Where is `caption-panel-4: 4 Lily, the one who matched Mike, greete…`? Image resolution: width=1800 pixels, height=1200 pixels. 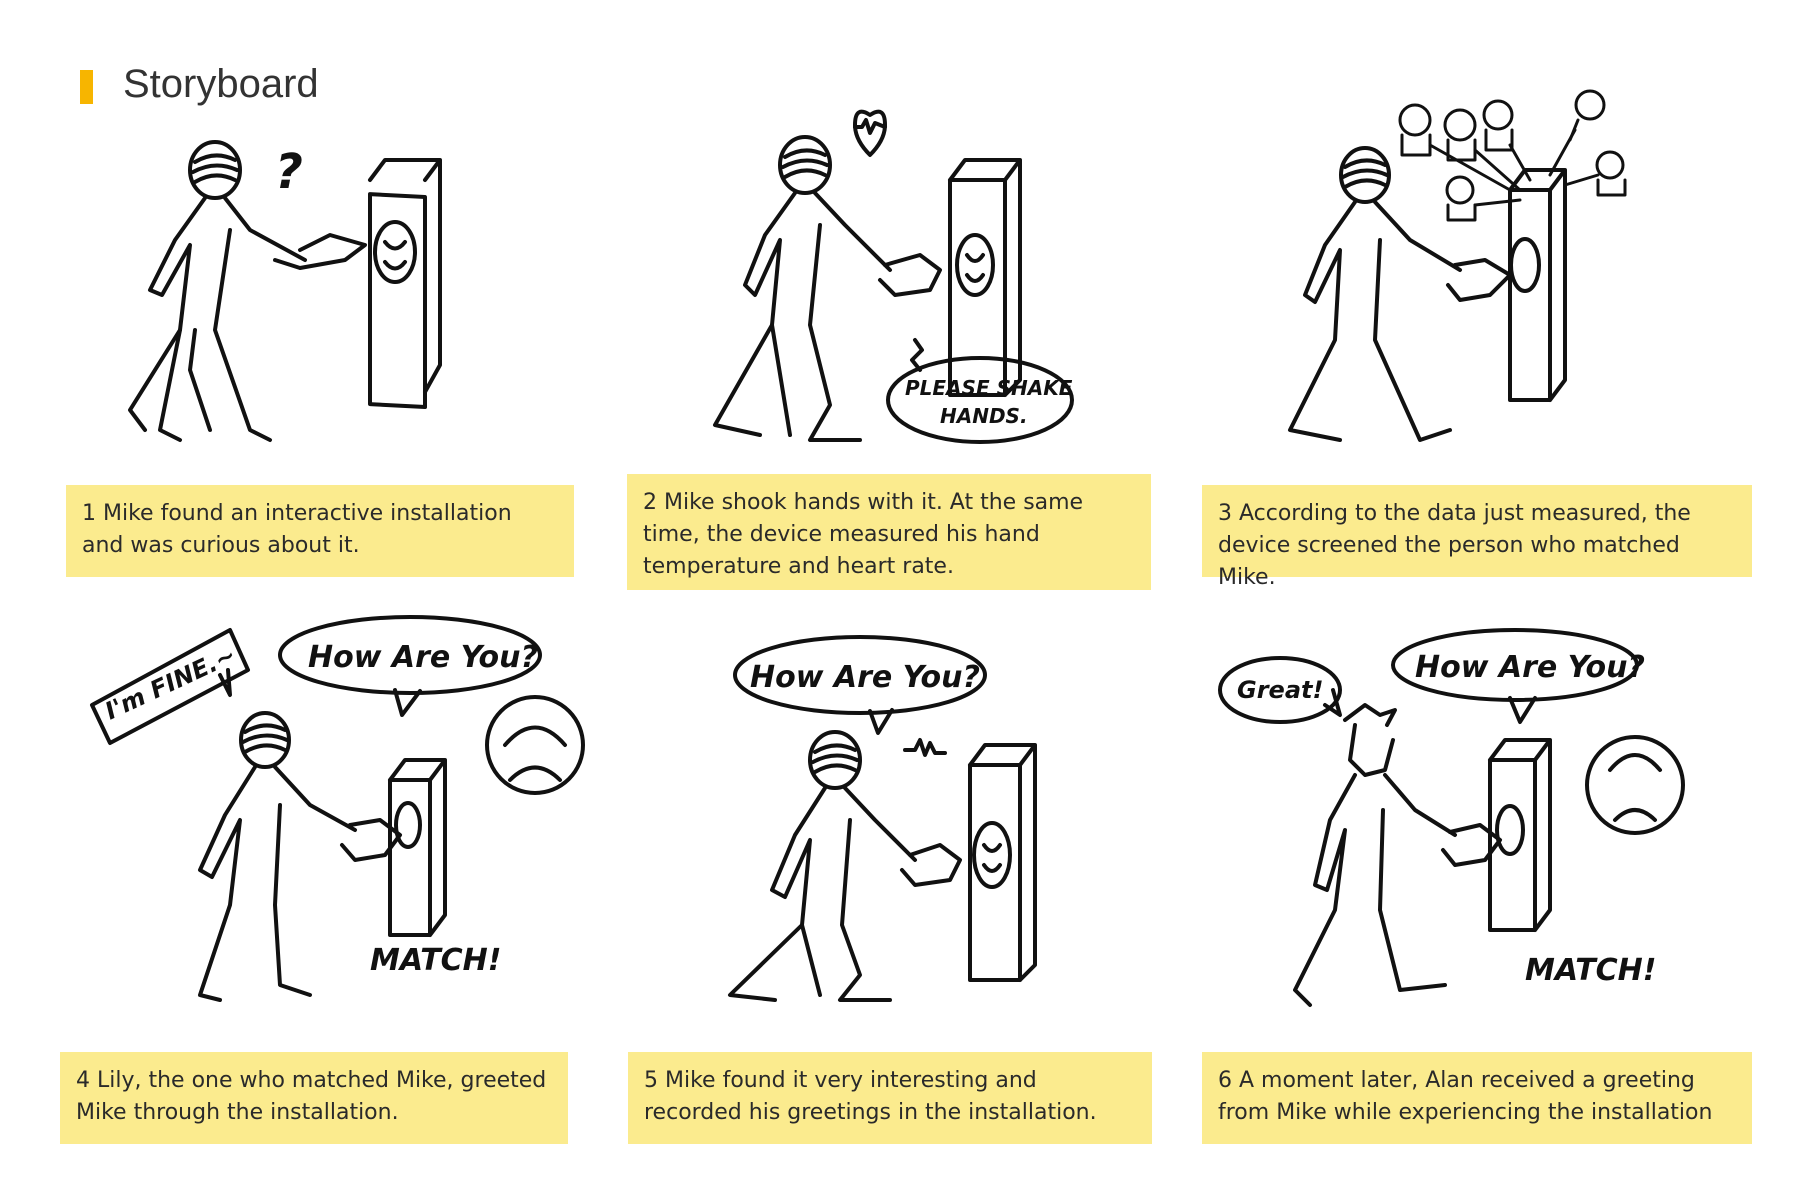 caption-panel-4: 4 Lily, the one who matched Mike, greete… is located at coordinates (314, 1098).